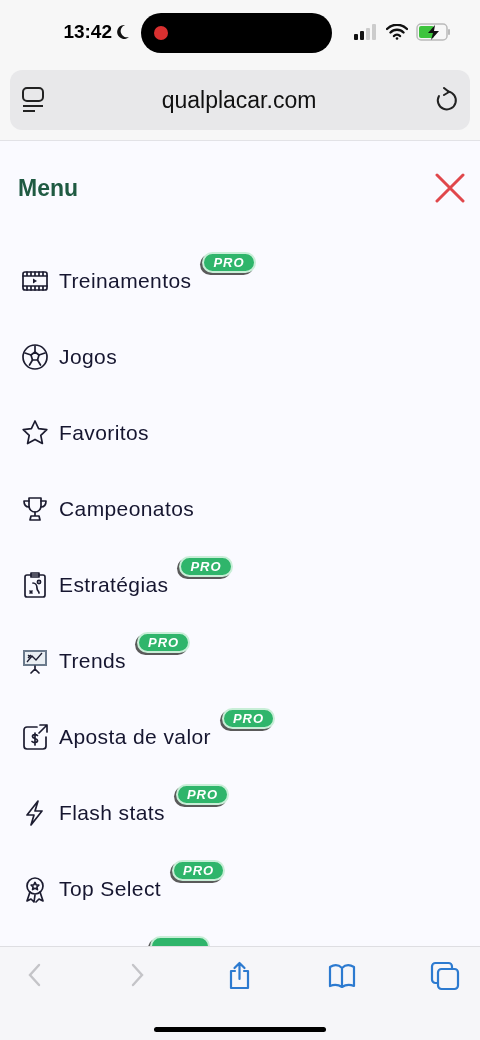 The height and width of the screenshot is (1040, 480). Describe the element at coordinates (35, 433) in the screenshot. I see `star-icon` at that location.